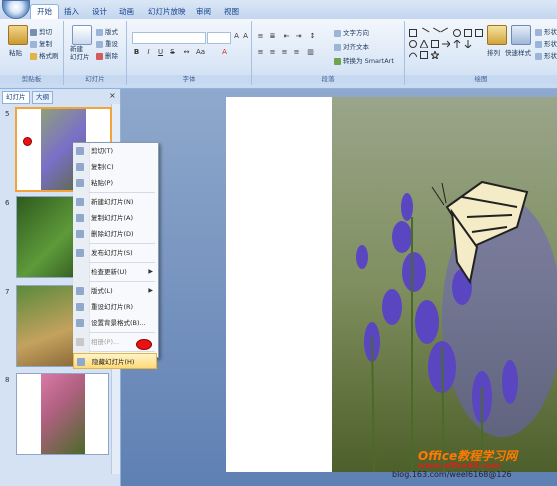 The image size is (557, 486). Describe the element at coordinates (115, 291) in the screenshot. I see `menu-item-layout: 版式(L) ▶` at that location.